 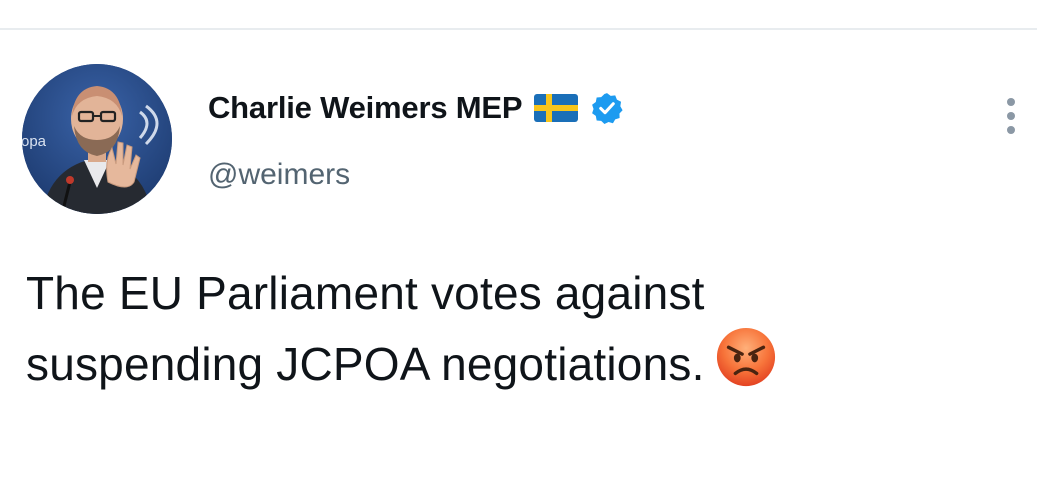 I want to click on avatar-background-text: ropa, so click(x=34, y=141).